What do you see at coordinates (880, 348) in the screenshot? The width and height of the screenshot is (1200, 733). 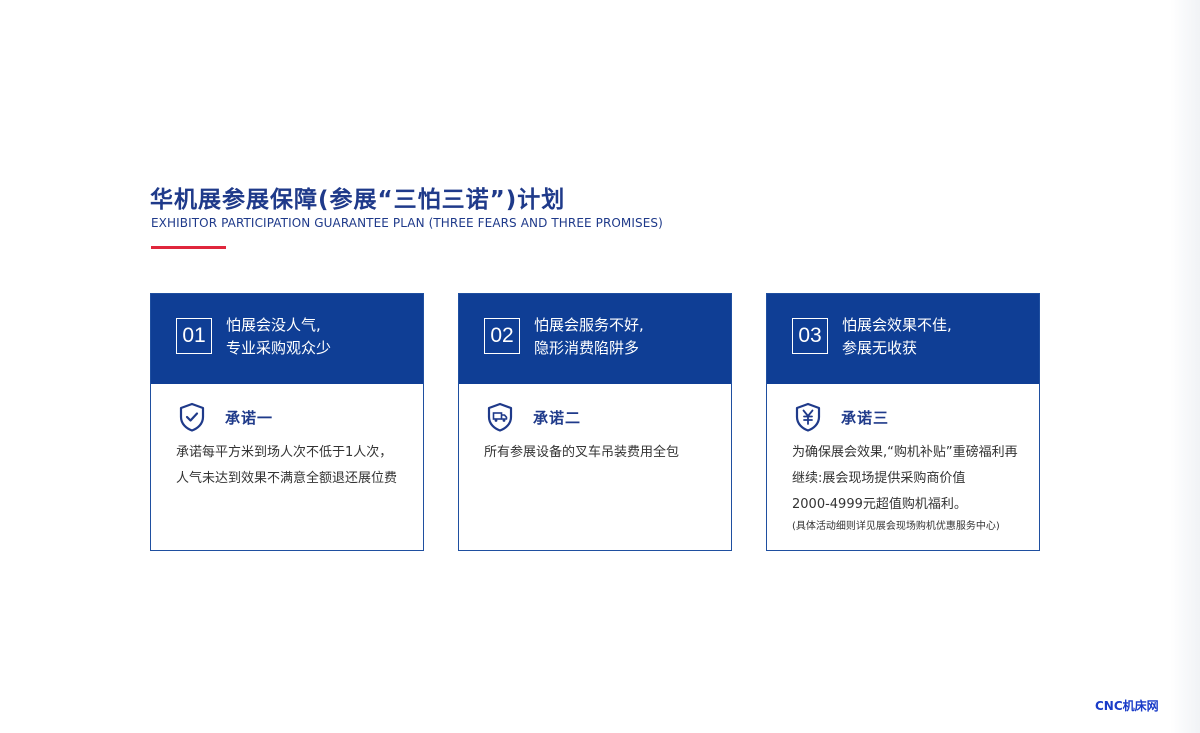 I see `fear-line: 参展无收获` at bounding box center [880, 348].